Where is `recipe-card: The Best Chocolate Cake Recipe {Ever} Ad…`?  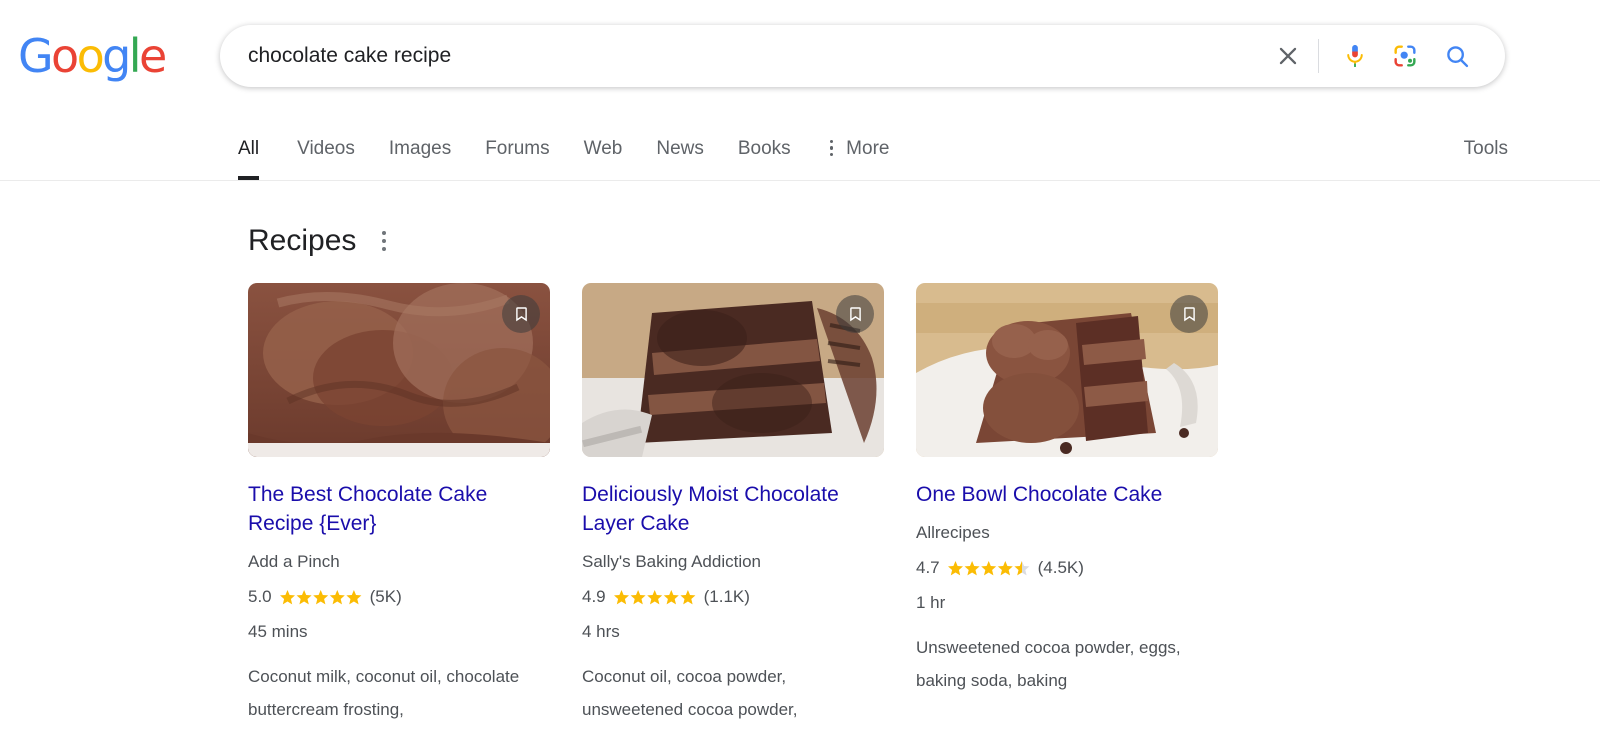 recipe-card: The Best Chocolate Cake Recipe {Ever} Ad… is located at coordinates (399, 504).